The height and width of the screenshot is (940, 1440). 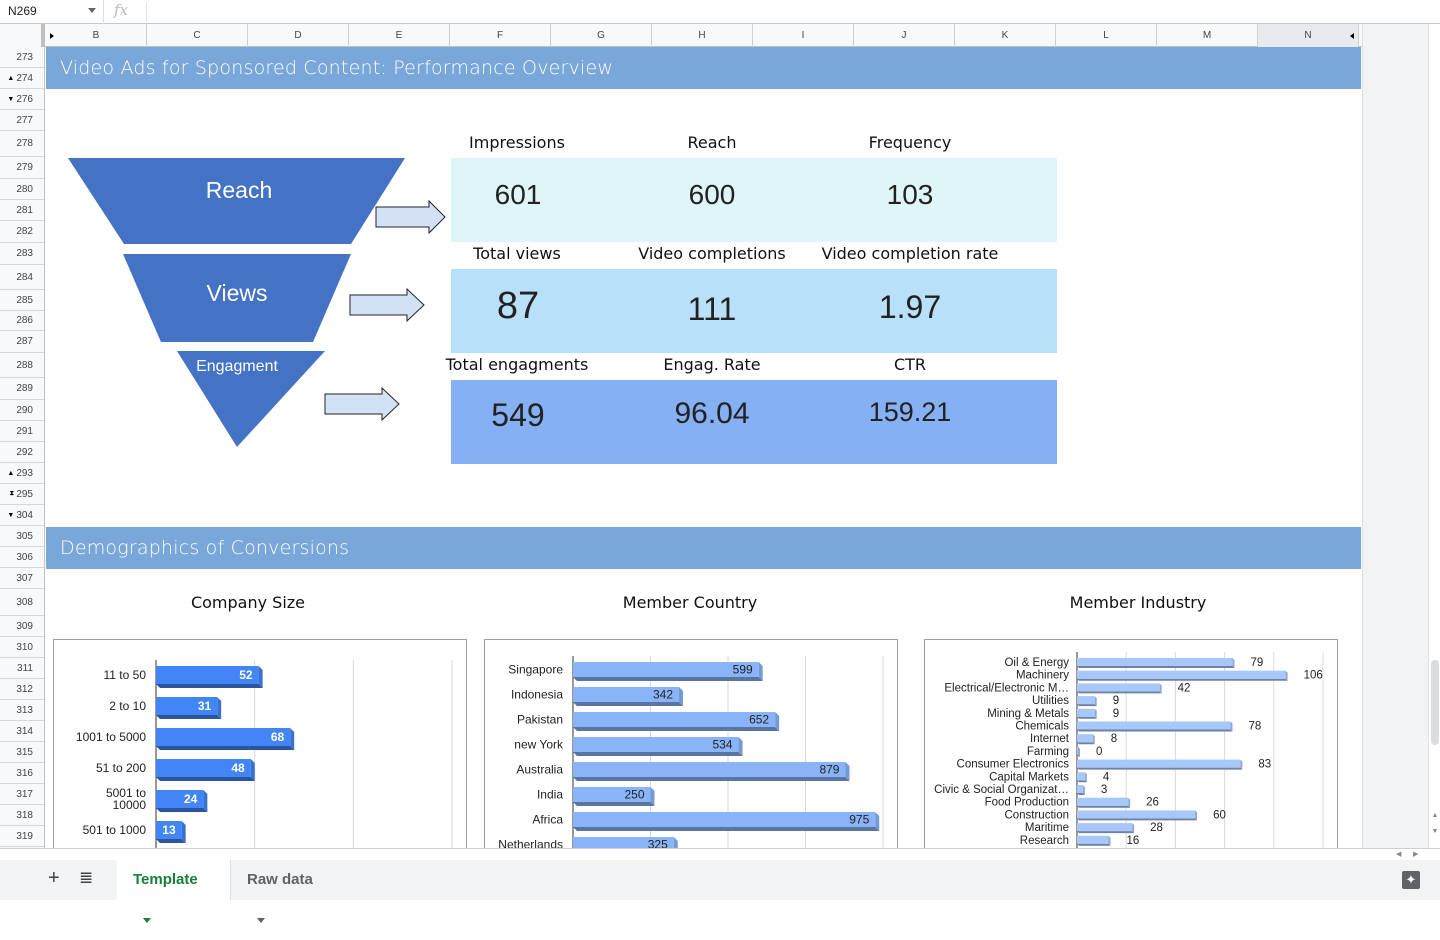 What do you see at coordinates (22, 689) in the screenshot?
I see `row-header: 312` at bounding box center [22, 689].